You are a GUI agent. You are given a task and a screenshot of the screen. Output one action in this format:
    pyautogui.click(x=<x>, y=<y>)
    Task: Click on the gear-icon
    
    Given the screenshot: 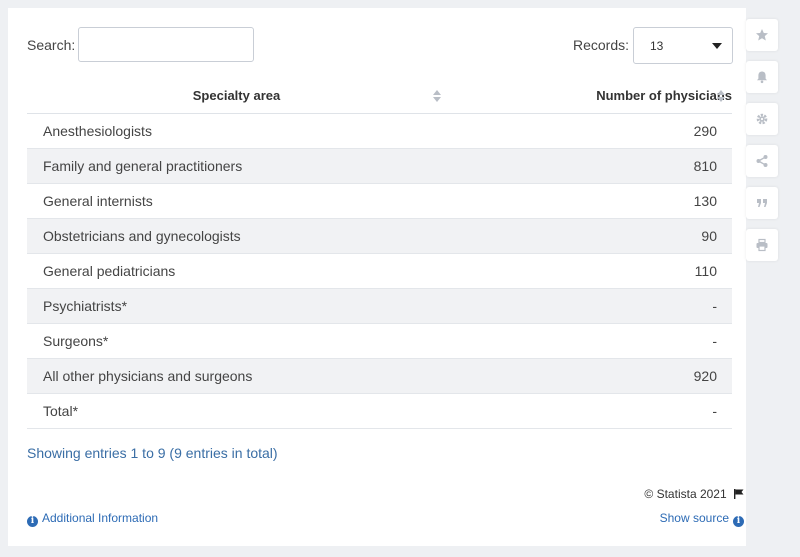 What is the action you would take?
    pyautogui.click(x=762, y=119)
    